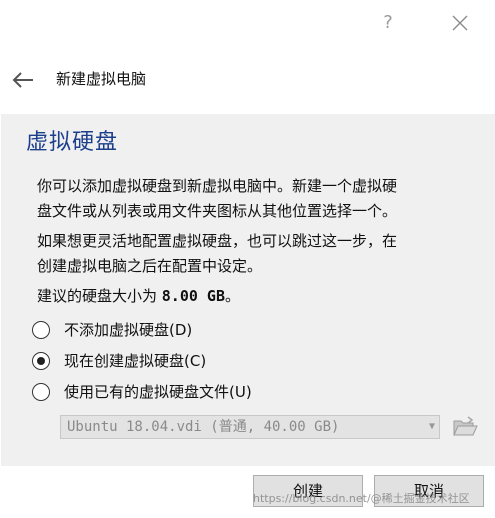 This screenshot has width=495, height=518. I want to click on choose-disk-file-button, so click(465, 427).